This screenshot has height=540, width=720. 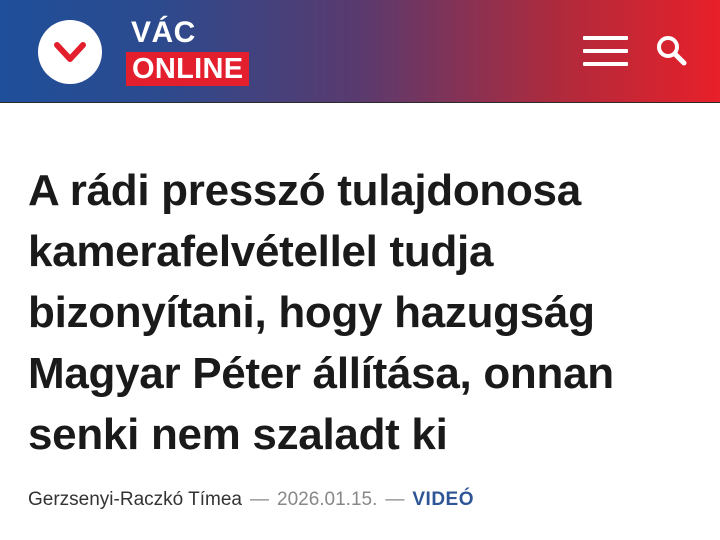 I want to click on brand-name-bottom: ONLINE, so click(x=188, y=69).